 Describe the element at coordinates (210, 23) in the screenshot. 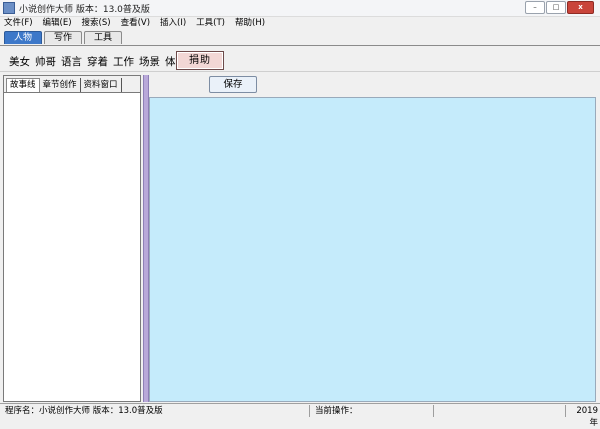

I see `menu-tools: 工具(T)` at that location.